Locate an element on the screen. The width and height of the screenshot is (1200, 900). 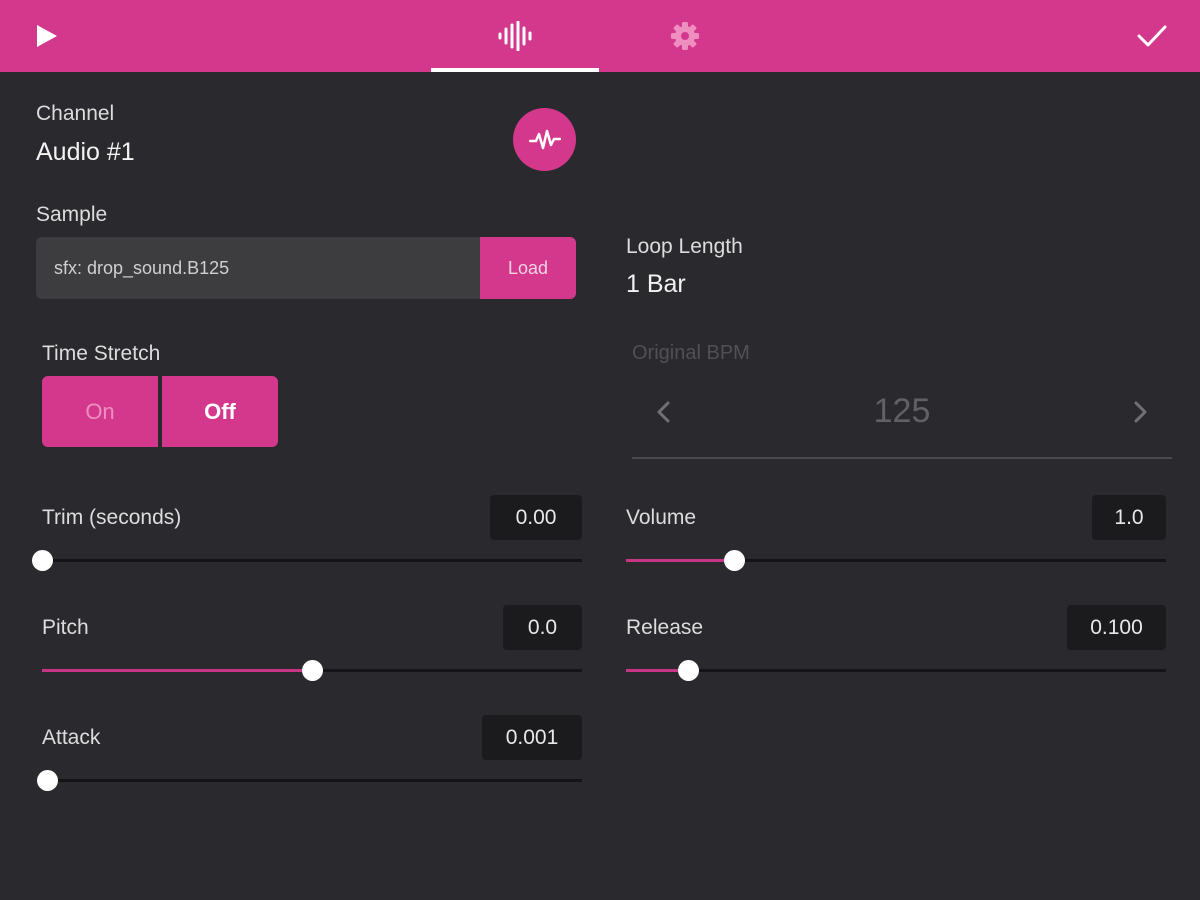
original-bpm-label: Original BPM is located at coordinates (691, 353).